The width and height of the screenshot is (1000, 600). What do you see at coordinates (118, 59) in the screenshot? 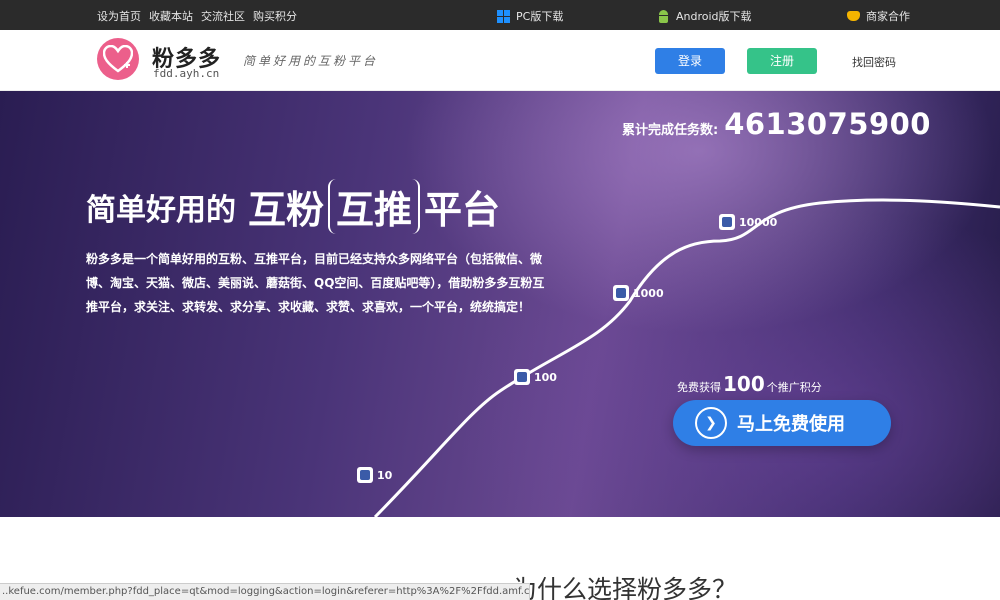
I see `heart-logo-icon` at bounding box center [118, 59].